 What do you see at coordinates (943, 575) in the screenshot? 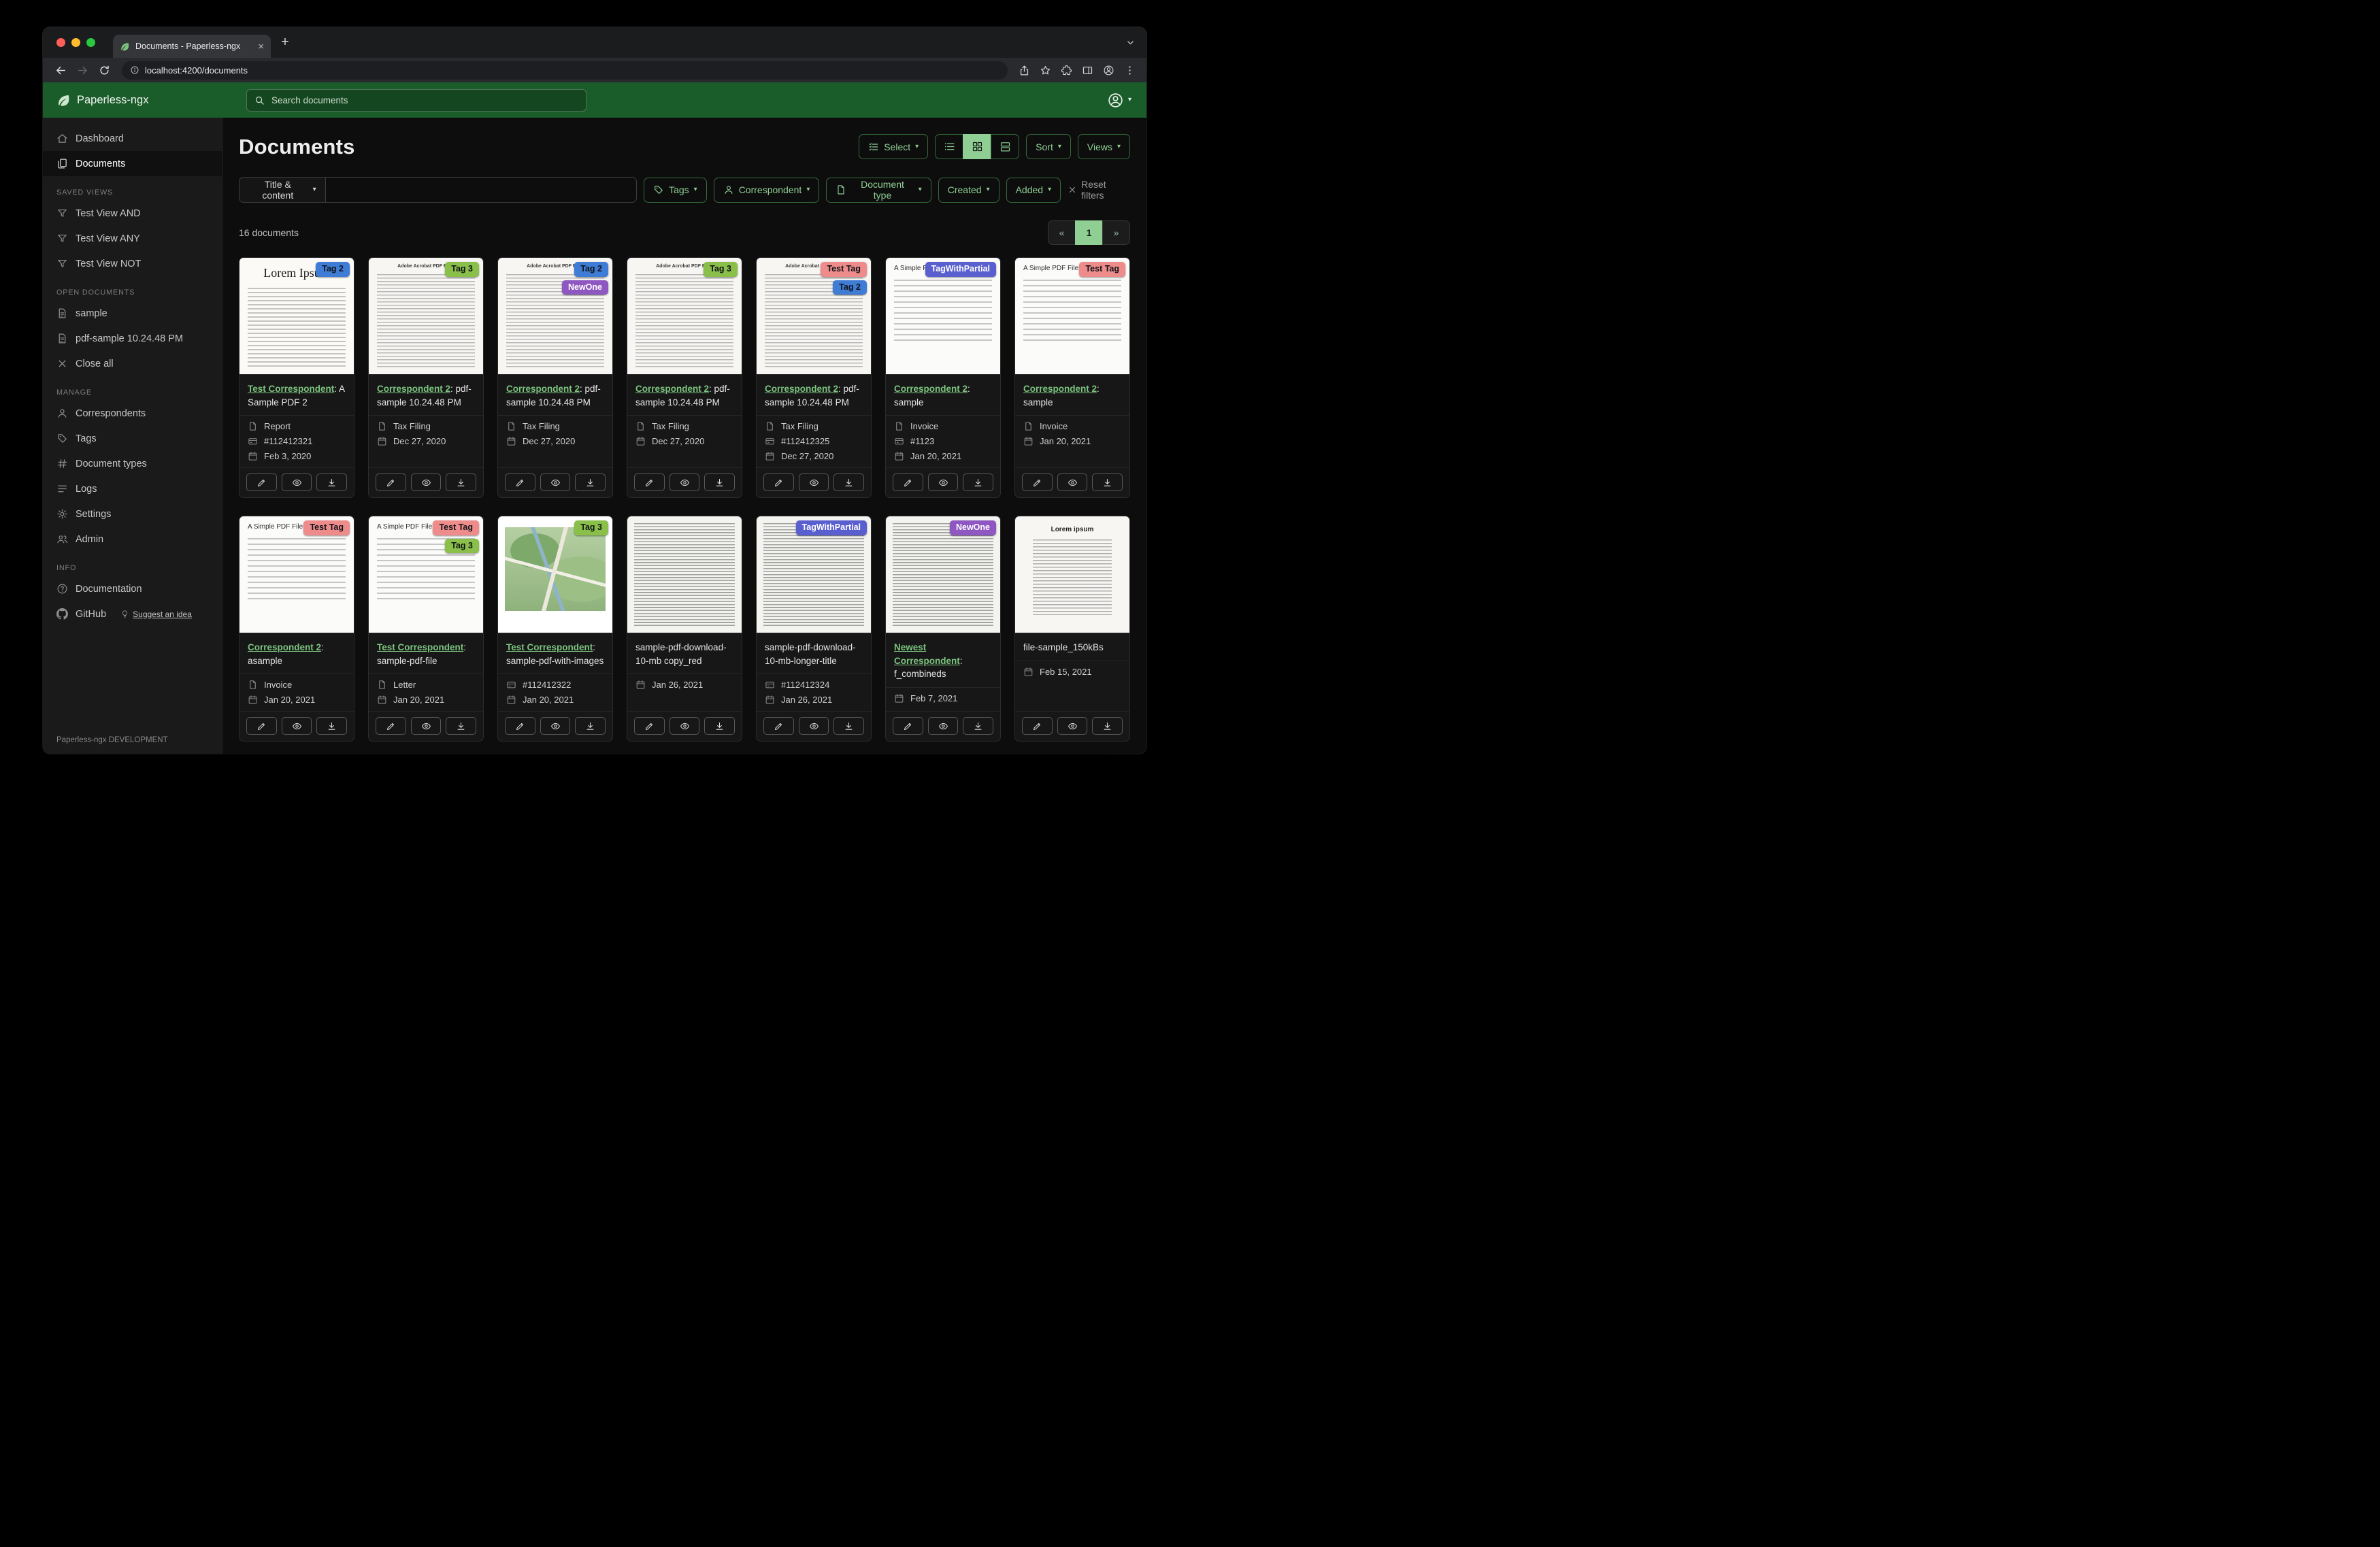
I see `document-thumbnail: NewOne` at bounding box center [943, 575].